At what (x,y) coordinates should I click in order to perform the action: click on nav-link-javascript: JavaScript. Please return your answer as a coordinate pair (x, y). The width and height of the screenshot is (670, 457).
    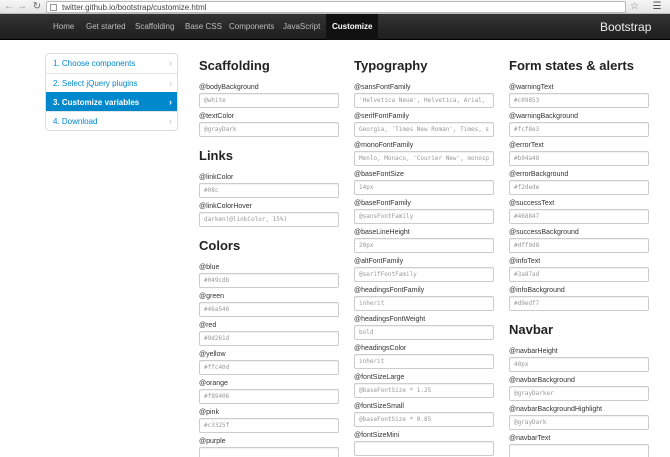
    Looking at the image, I should click on (301, 27).